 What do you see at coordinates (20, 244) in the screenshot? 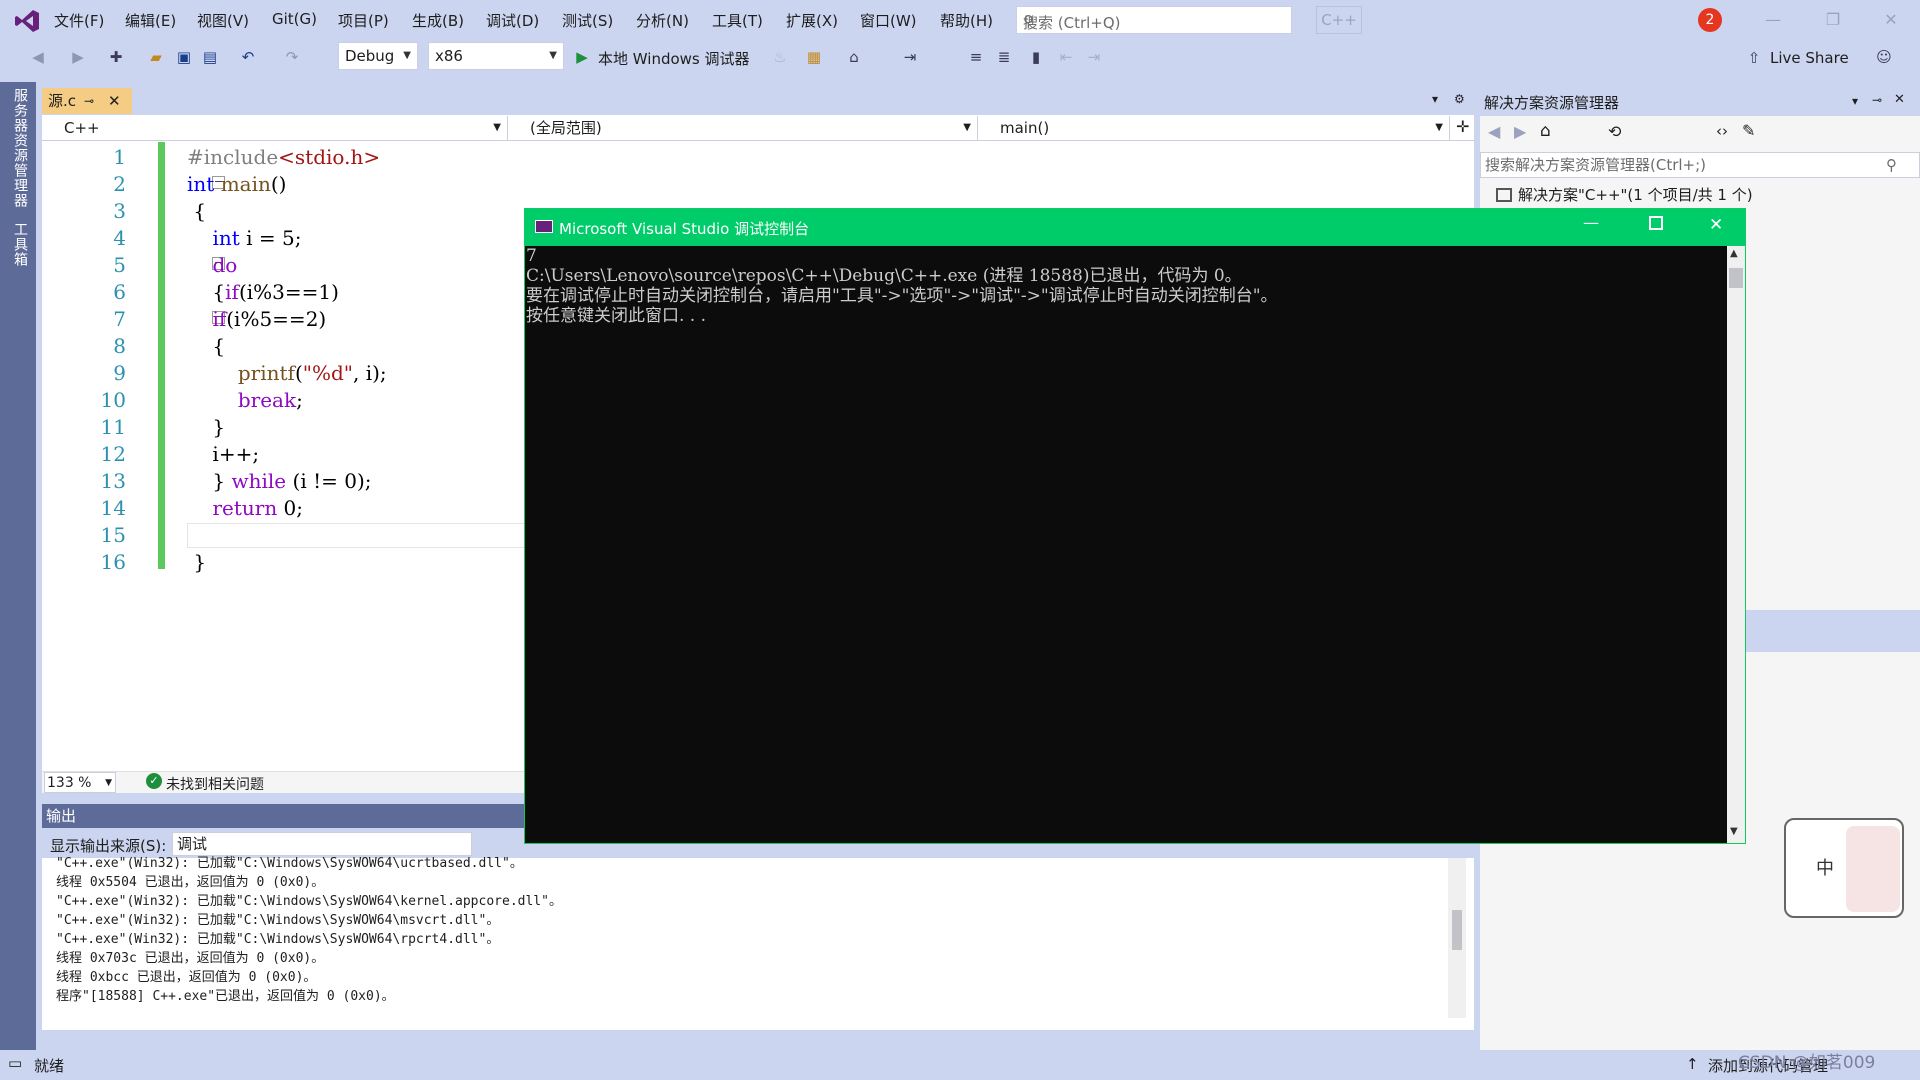
I see `toolbox-tab: 工具箱` at bounding box center [20, 244].